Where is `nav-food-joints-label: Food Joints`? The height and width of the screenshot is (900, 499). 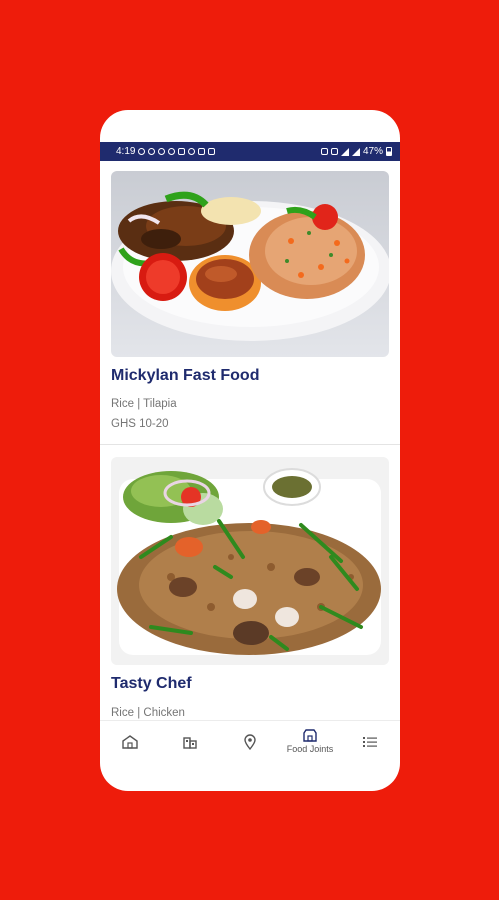
nav-food-joints-label: Food Joints is located at coordinates (310, 749).